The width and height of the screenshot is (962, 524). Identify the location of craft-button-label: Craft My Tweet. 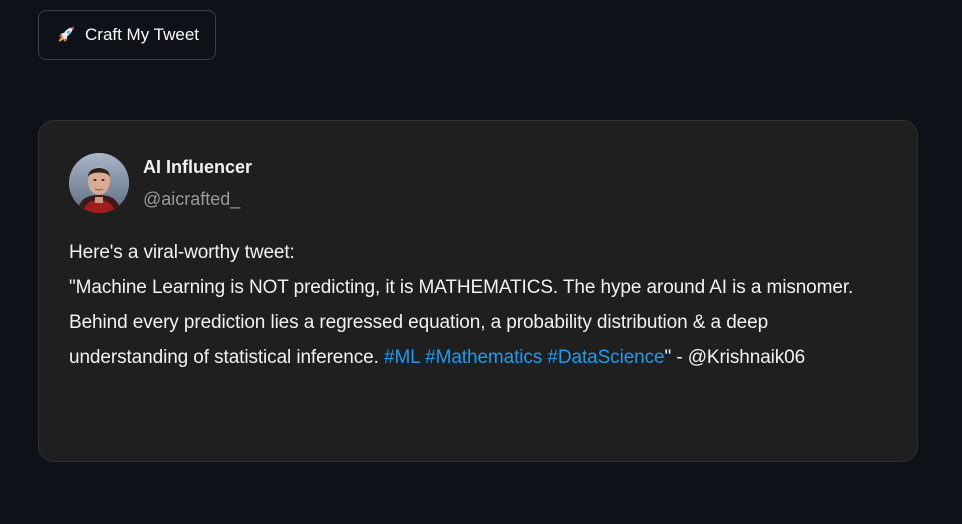
(142, 34).